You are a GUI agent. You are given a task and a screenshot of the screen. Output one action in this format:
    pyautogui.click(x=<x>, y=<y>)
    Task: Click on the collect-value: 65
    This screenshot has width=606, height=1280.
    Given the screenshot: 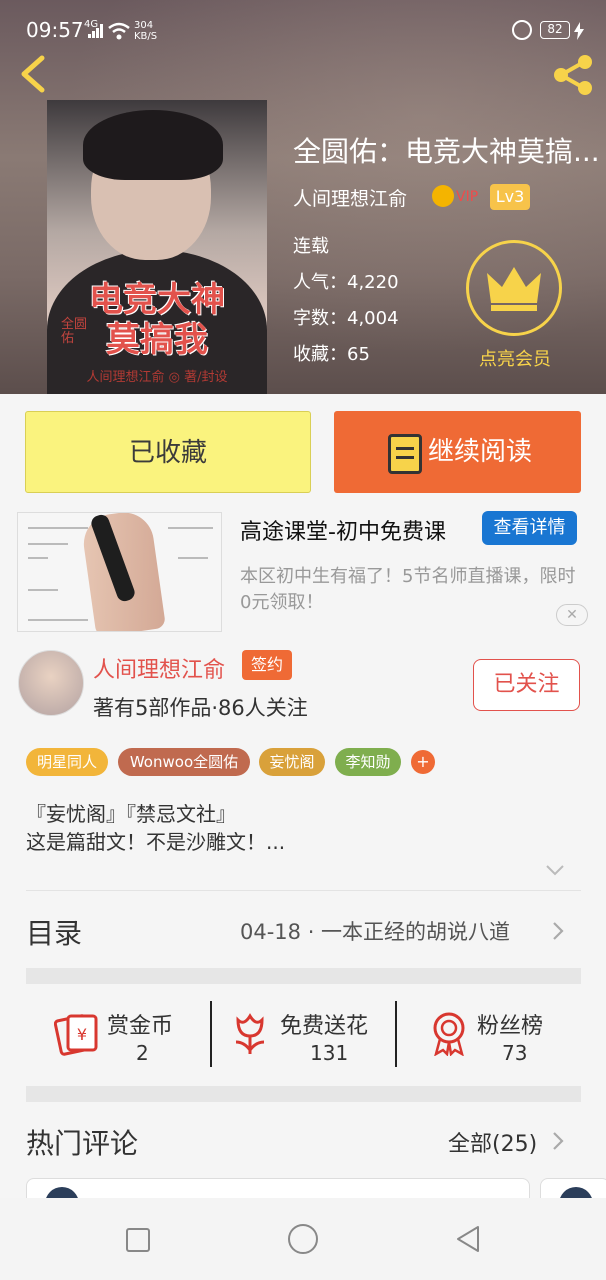 What is the action you would take?
    pyautogui.click(x=358, y=354)
    